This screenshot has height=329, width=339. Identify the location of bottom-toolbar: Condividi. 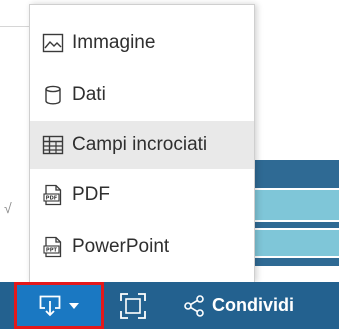
(169, 305).